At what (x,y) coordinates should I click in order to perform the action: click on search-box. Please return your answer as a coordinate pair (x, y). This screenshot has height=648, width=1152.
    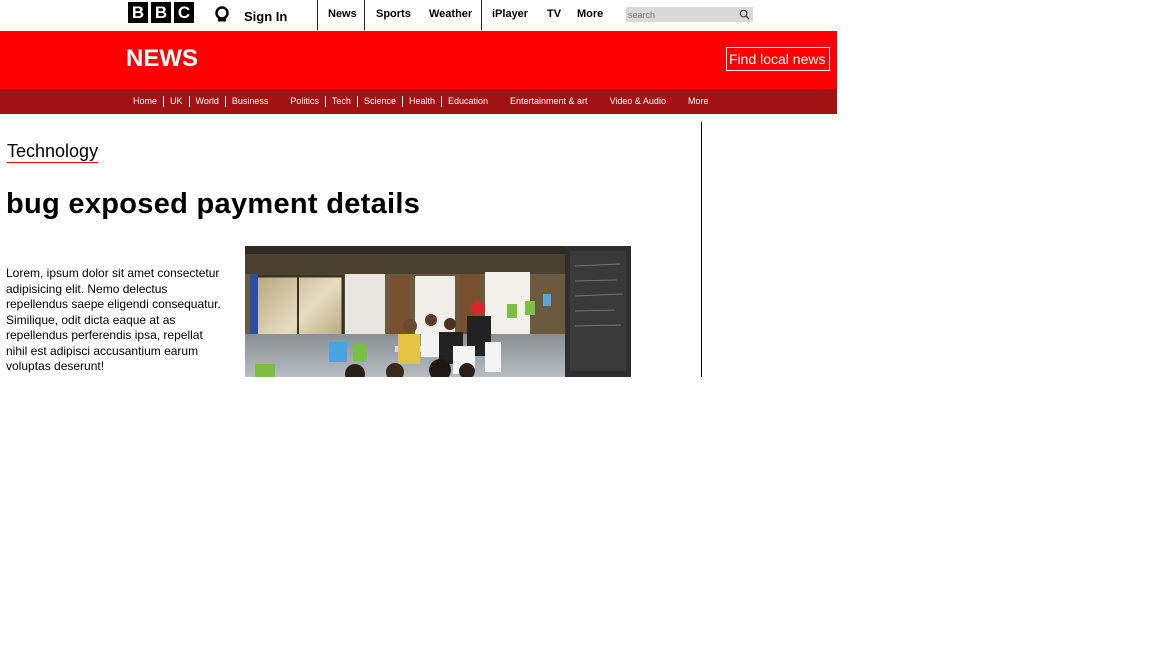
    Looking at the image, I should click on (689, 14).